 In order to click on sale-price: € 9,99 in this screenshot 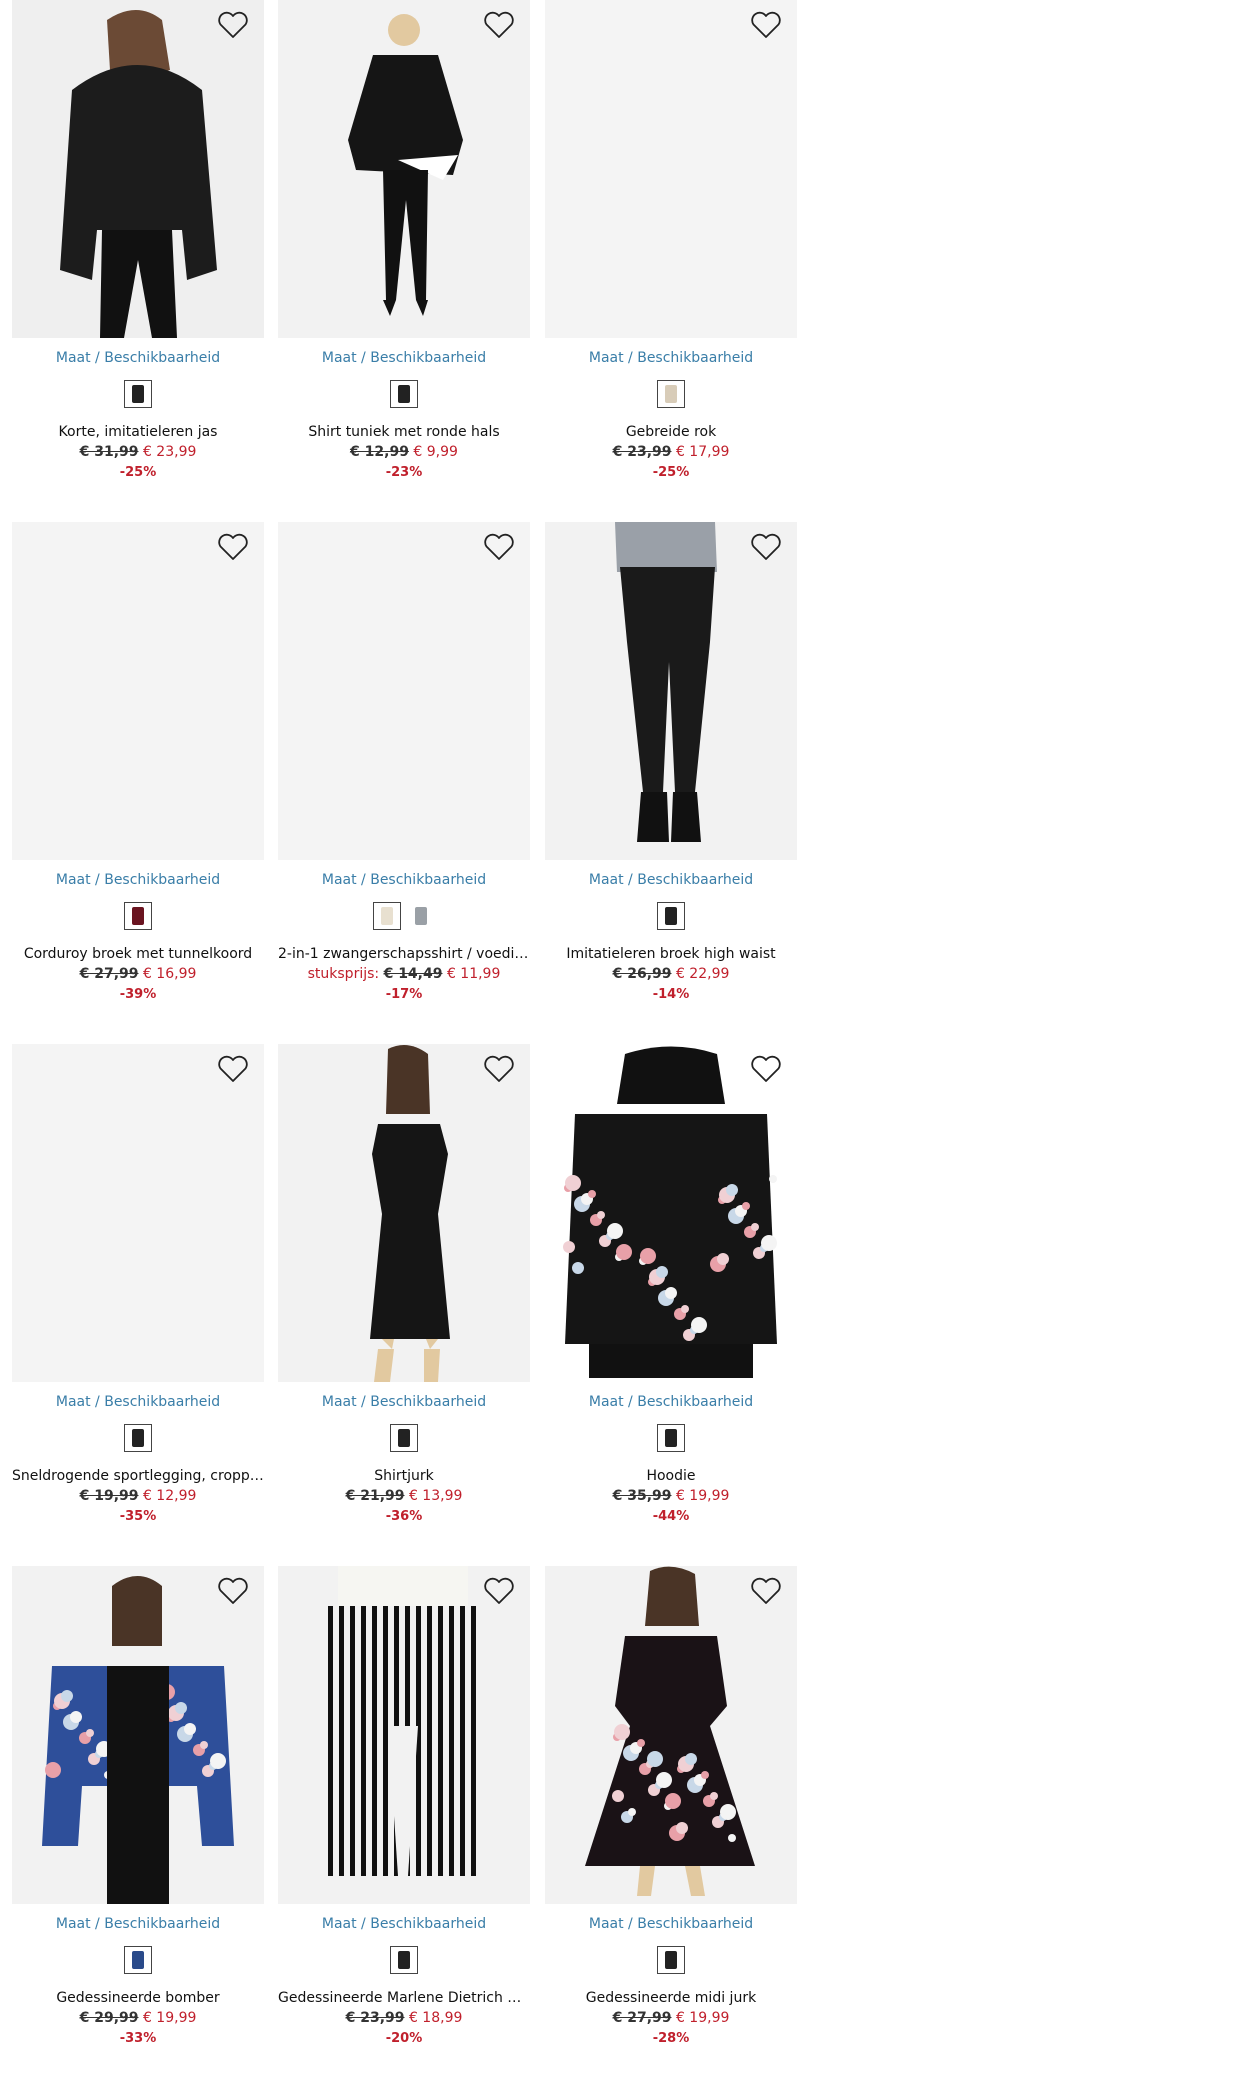, I will do `click(435, 452)`.